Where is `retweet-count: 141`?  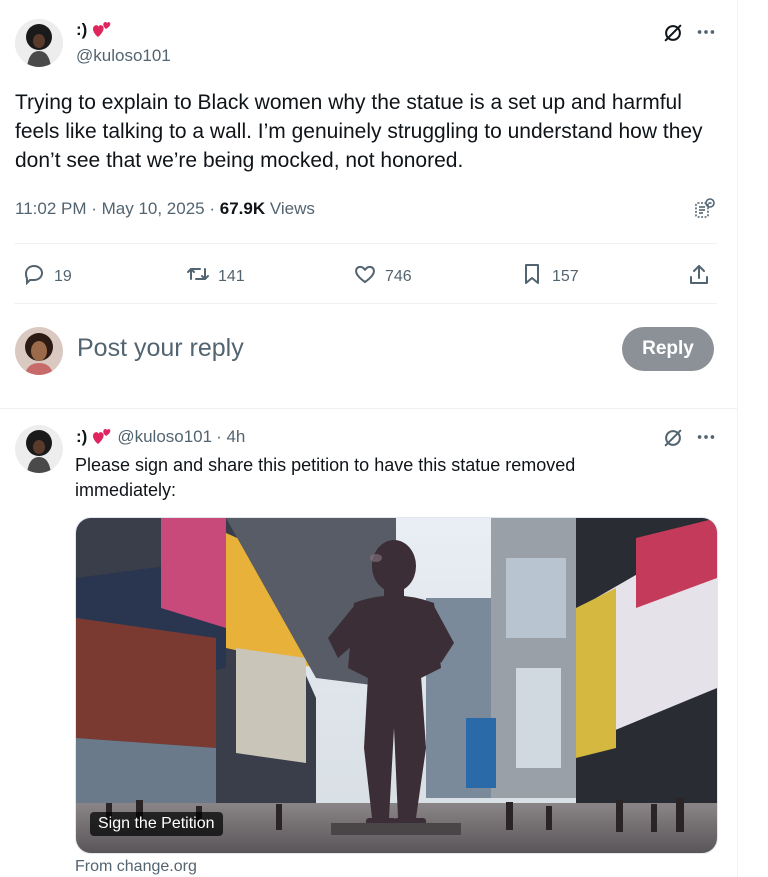
retweet-count: 141 is located at coordinates (231, 276).